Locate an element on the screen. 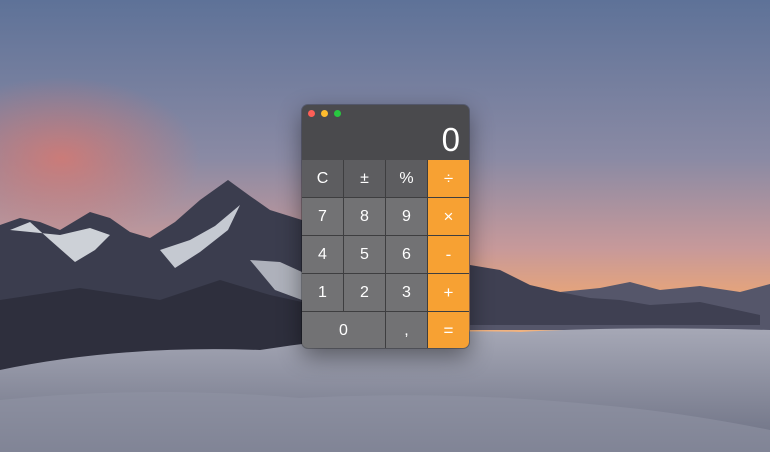  keypad: C ± % ÷ 7 8 9 × 4 5 6 - 1 2 3 + 0 , = is located at coordinates (385, 254).